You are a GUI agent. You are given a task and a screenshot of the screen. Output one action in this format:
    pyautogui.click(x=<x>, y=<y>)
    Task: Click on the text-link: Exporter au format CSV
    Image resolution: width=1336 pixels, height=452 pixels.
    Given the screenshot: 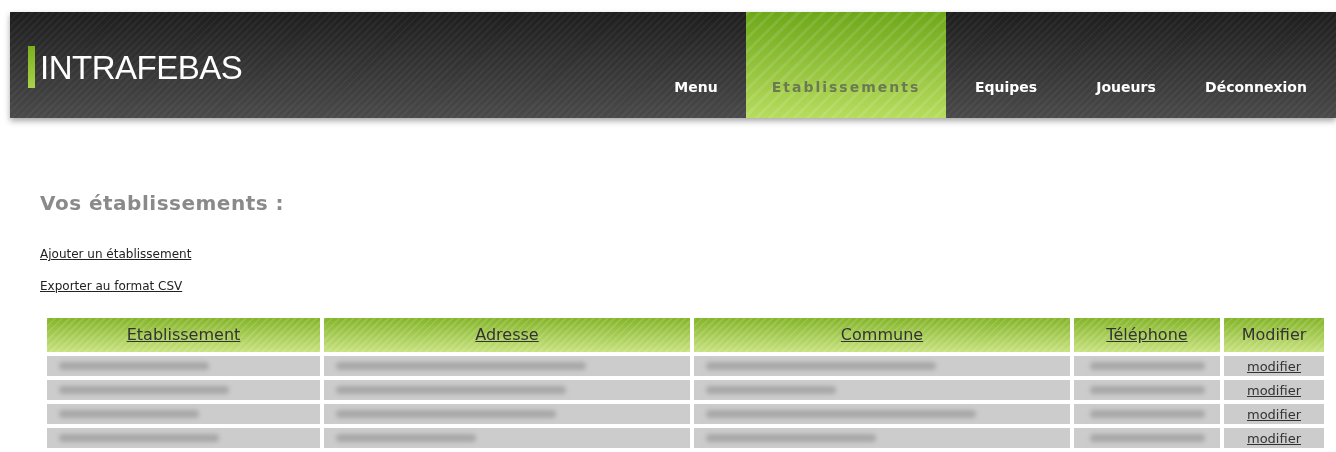 What is the action you would take?
    pyautogui.click(x=111, y=286)
    